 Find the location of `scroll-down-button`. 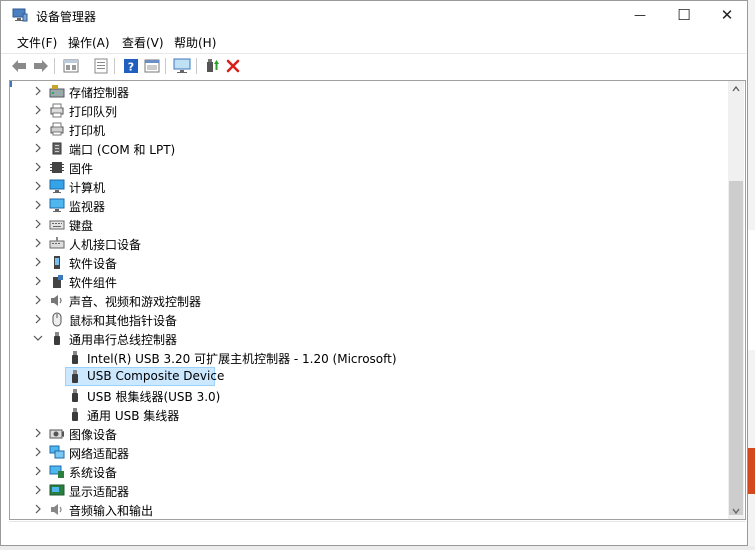

scroll-down-button is located at coordinates (736, 511).